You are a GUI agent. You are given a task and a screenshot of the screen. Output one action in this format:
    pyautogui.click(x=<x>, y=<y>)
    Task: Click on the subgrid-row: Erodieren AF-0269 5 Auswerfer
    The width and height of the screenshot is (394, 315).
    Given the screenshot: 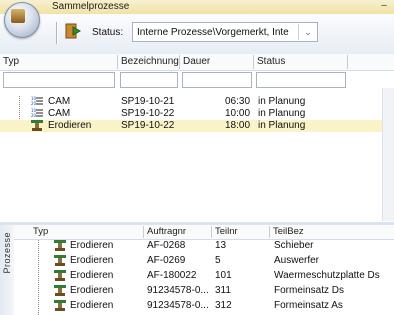 What is the action you would take?
    pyautogui.click(x=204, y=261)
    